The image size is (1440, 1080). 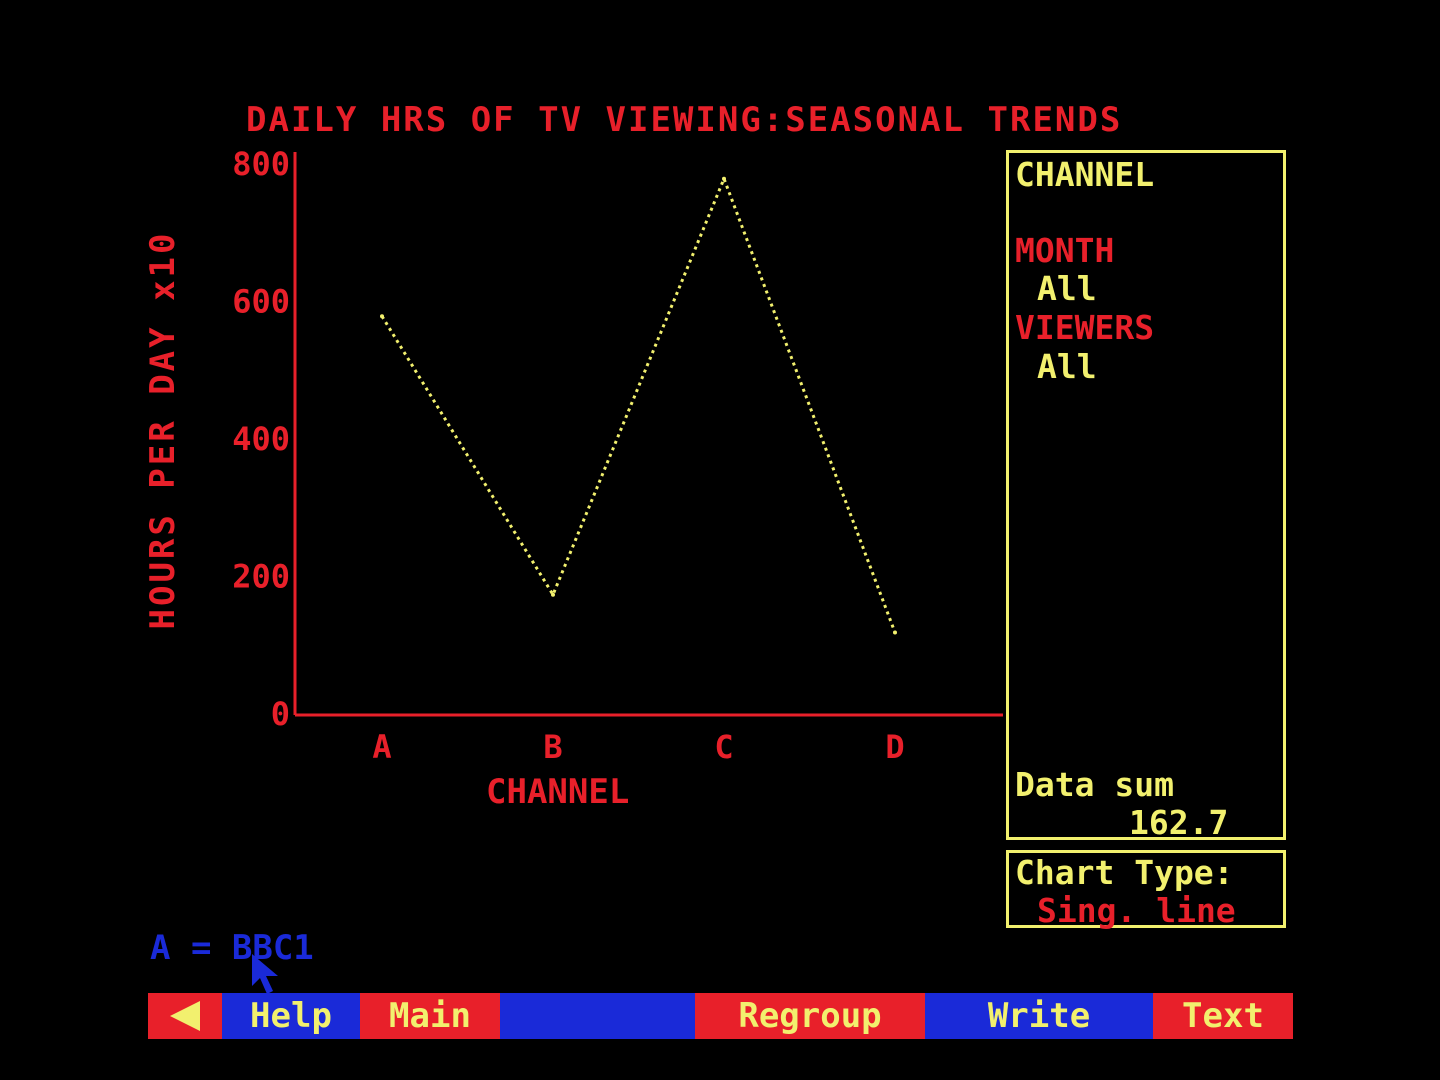 I want to click on y-tick-label: 600, so click(x=261, y=302).